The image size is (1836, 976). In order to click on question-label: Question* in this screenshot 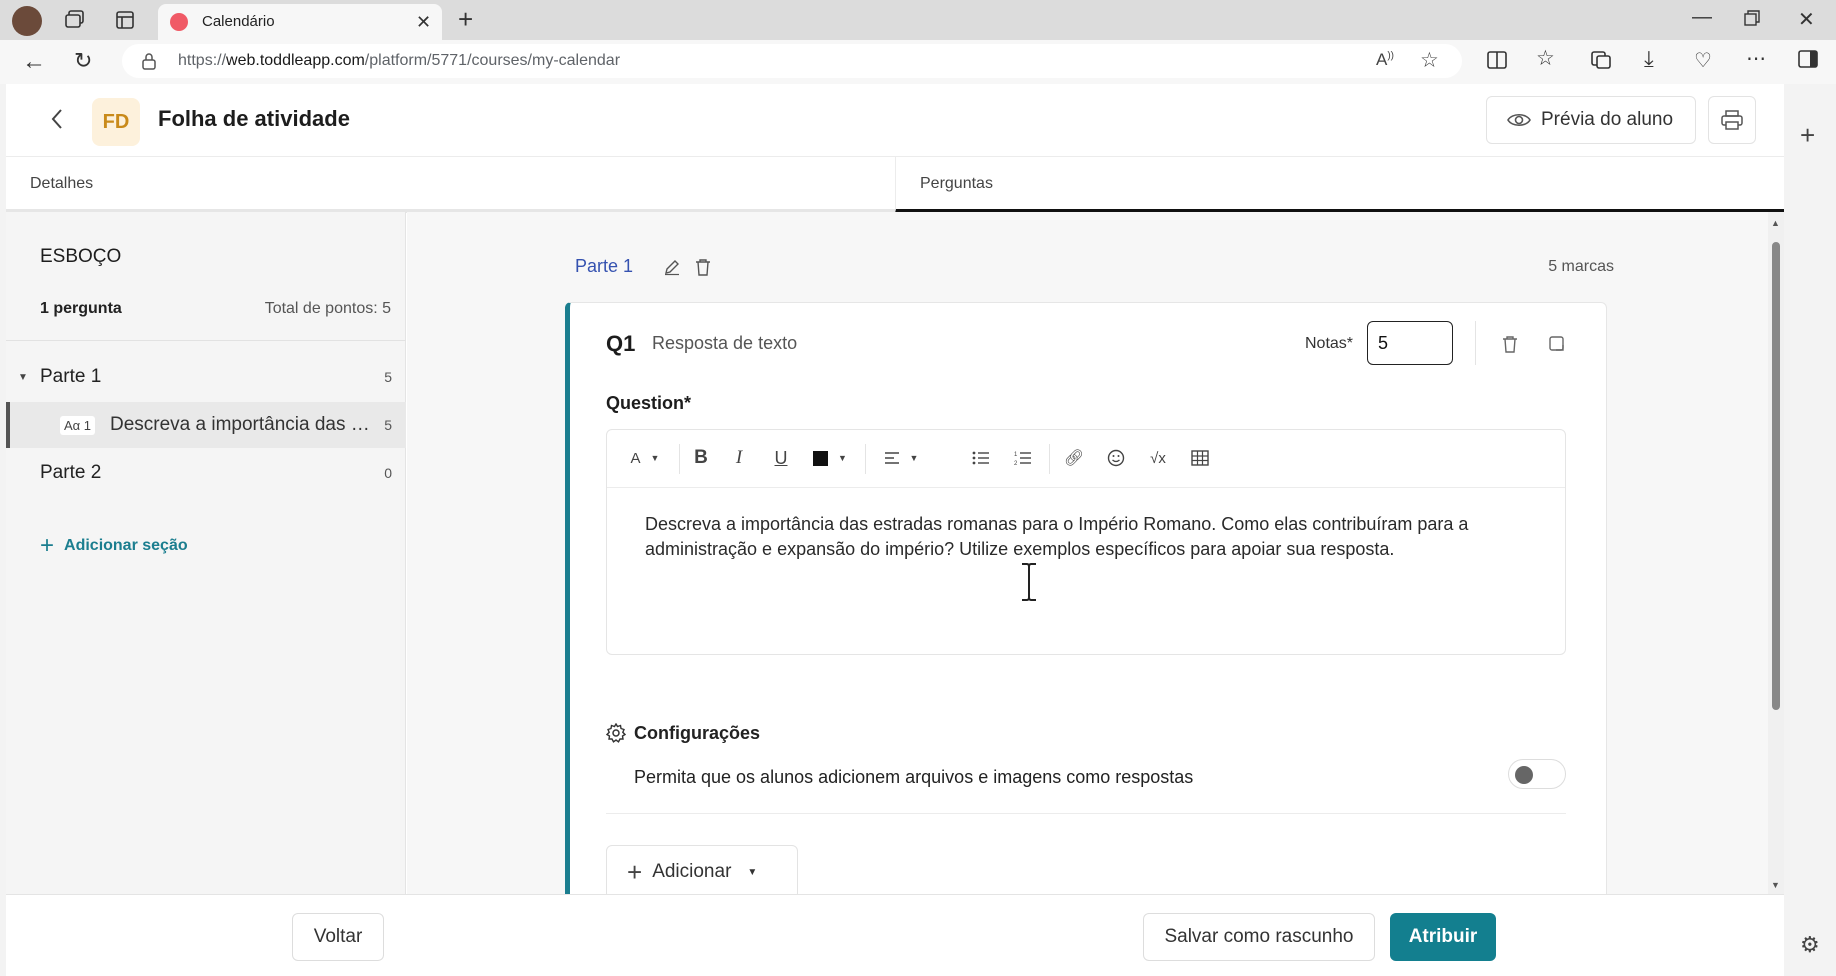, I will do `click(649, 403)`.